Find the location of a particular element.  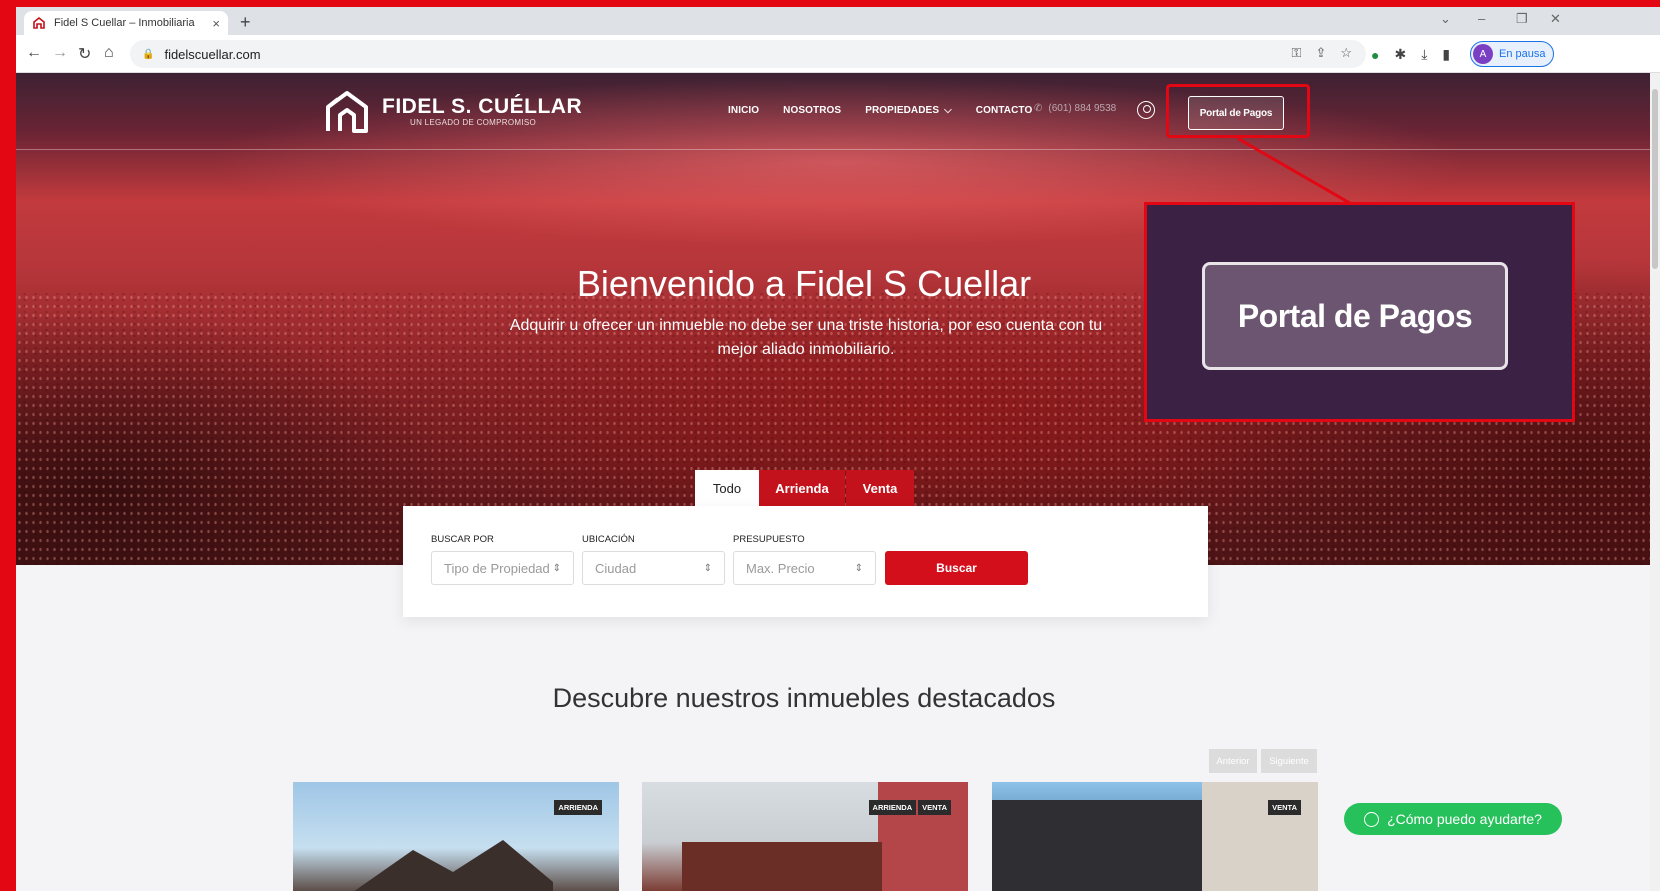

restore-icon: ❐ is located at coordinates (1522, 19).